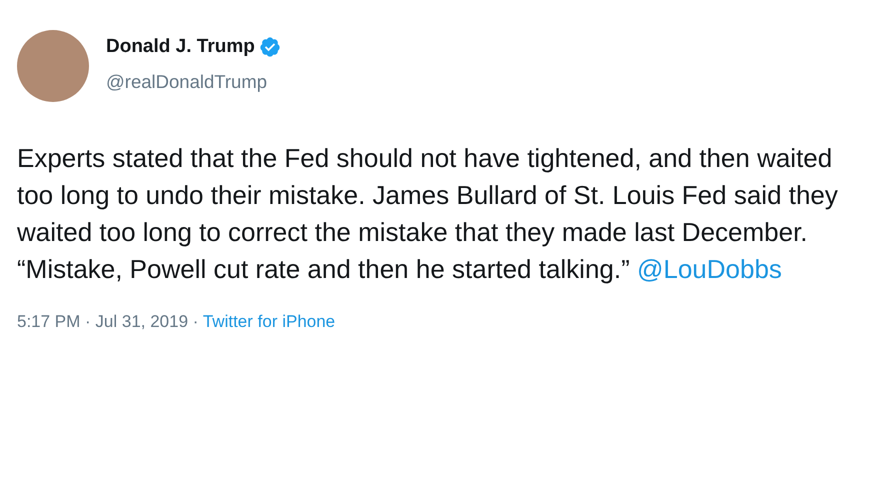 The width and height of the screenshot is (894, 502). Describe the element at coordinates (269, 321) in the screenshot. I see `source-link: Twitter for iPhone` at that location.